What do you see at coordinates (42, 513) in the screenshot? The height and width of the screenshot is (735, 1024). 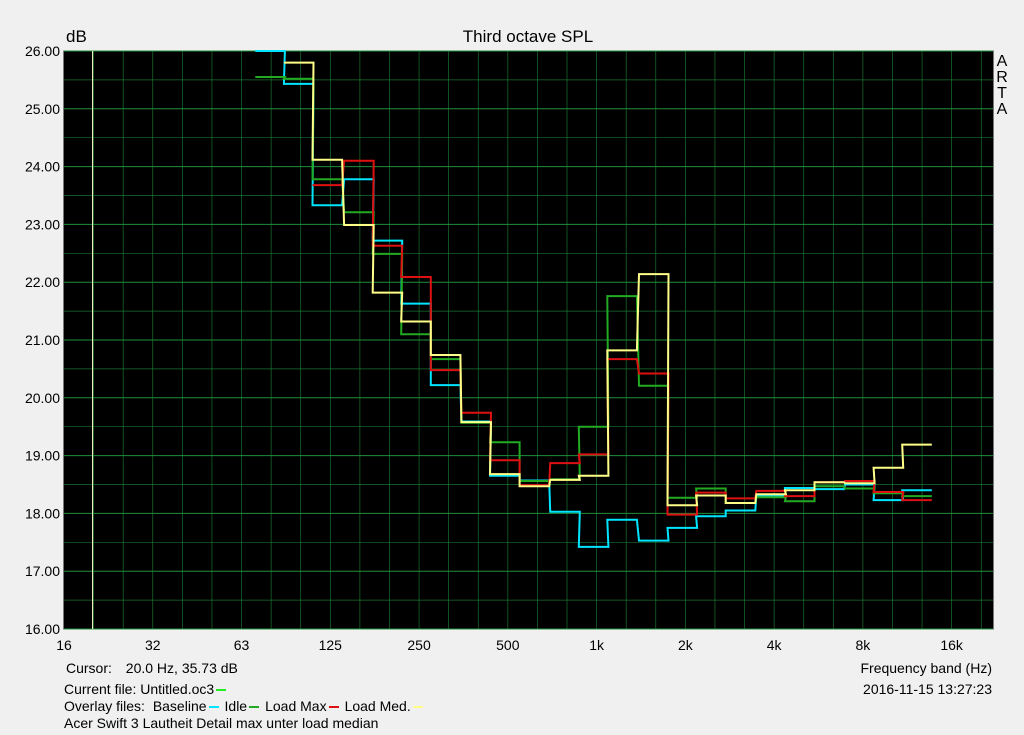 I see `y-tick-label: 18.00` at bounding box center [42, 513].